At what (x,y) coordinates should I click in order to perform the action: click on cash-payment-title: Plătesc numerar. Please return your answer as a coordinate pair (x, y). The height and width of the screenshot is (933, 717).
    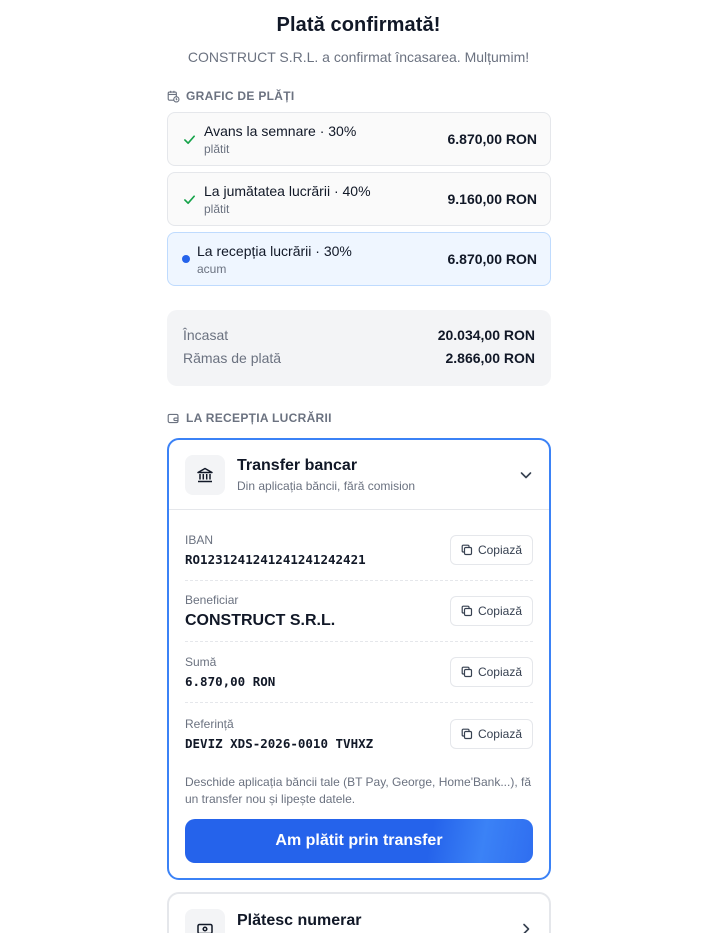
    Looking at the image, I should click on (299, 920).